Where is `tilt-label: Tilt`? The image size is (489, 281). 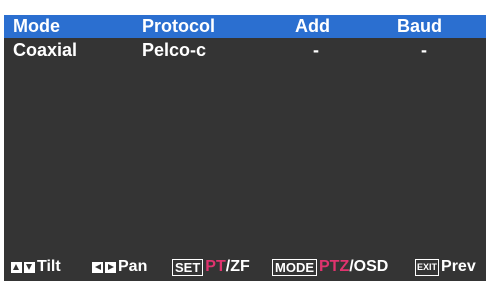 tilt-label: Tilt is located at coordinates (49, 266).